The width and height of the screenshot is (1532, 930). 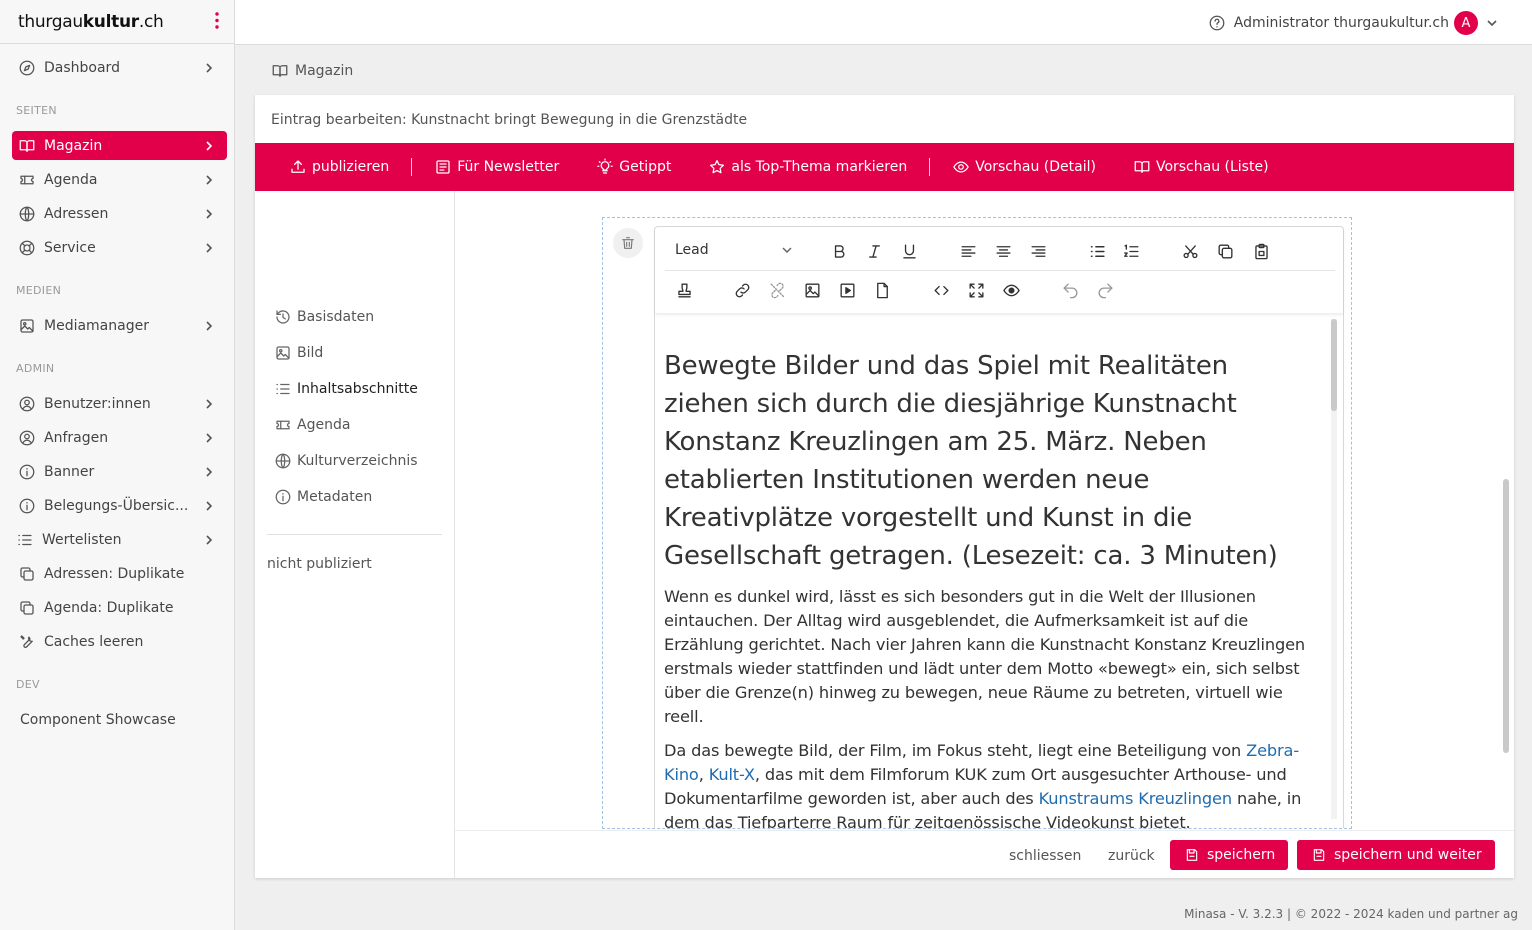 I want to click on sidebar-item-label: Banner, so click(x=69, y=471).